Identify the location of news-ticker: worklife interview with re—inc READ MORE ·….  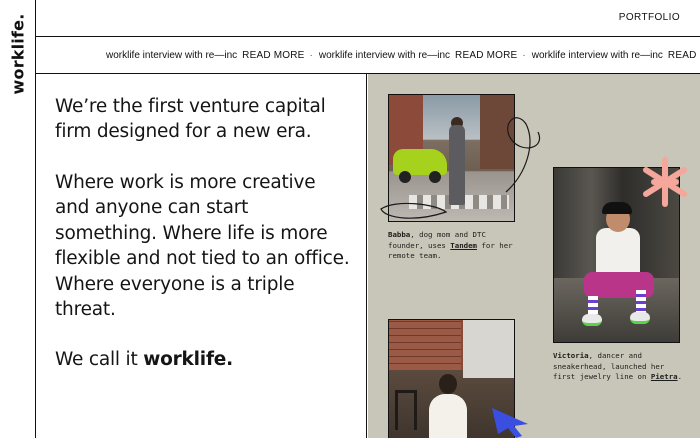
(368, 55).